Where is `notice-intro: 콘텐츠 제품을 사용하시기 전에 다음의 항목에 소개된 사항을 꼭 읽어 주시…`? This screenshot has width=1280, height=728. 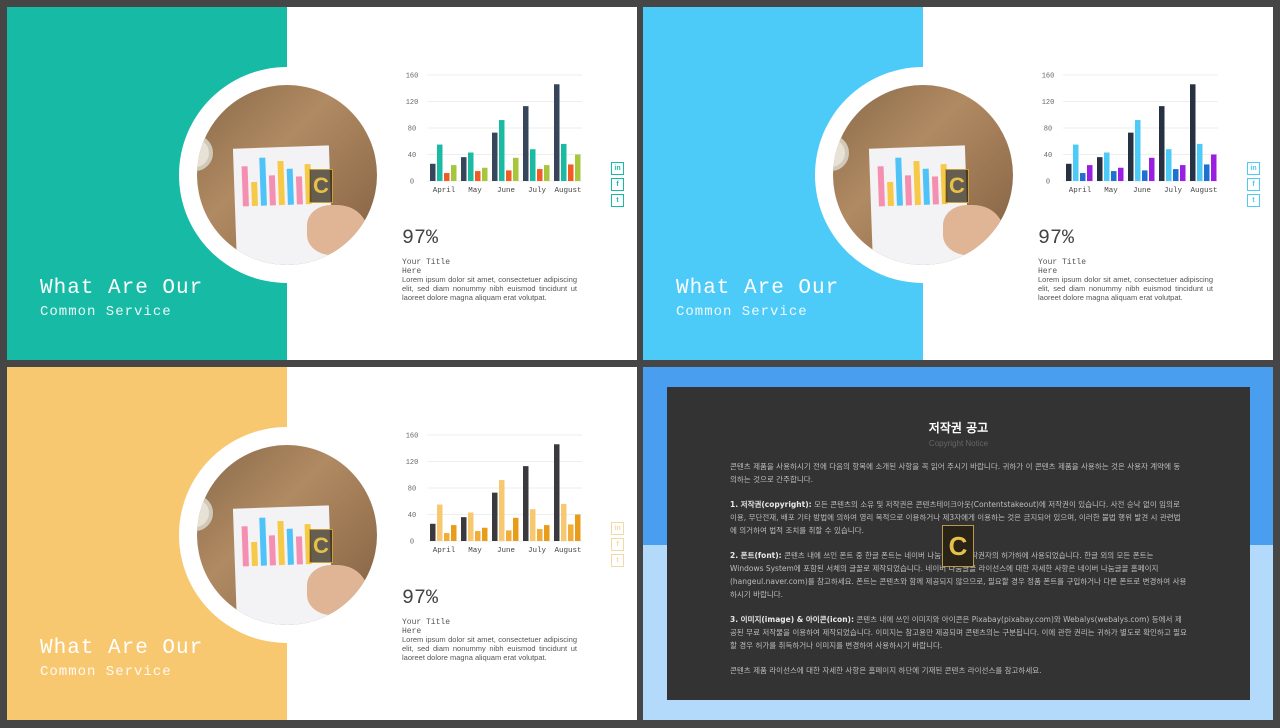 notice-intro: 콘텐츠 제품을 사용하시기 전에 다음의 항목에 소개된 사항을 꼭 읽어 주시… is located at coordinates (955, 473).